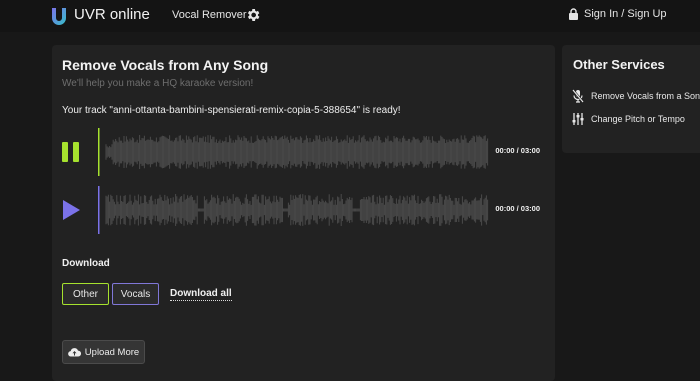 The width and height of the screenshot is (700, 381). What do you see at coordinates (59, 16) in the screenshot?
I see `uvr-logo-icon` at bounding box center [59, 16].